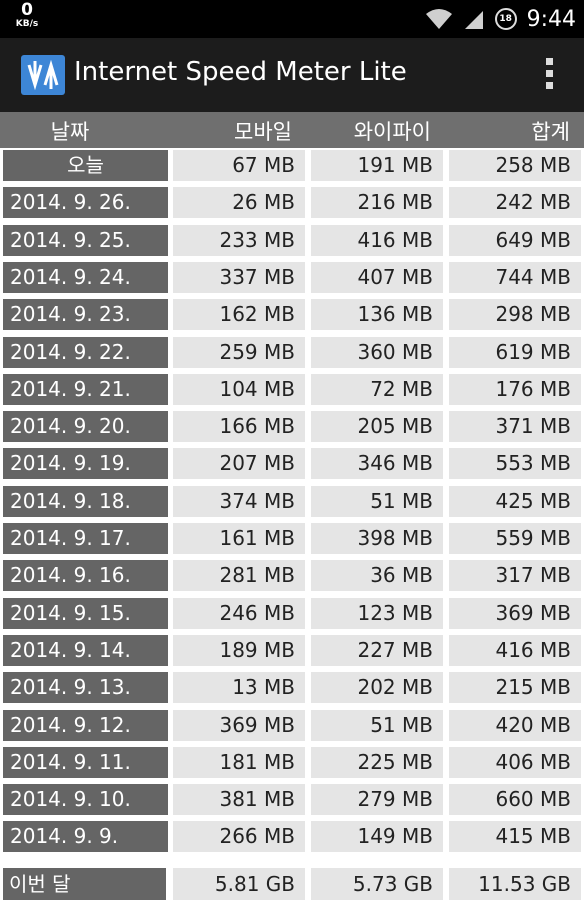  I want to click on table-row: 오늘 67 MB 191 MB 258 MB, so click(292, 164).